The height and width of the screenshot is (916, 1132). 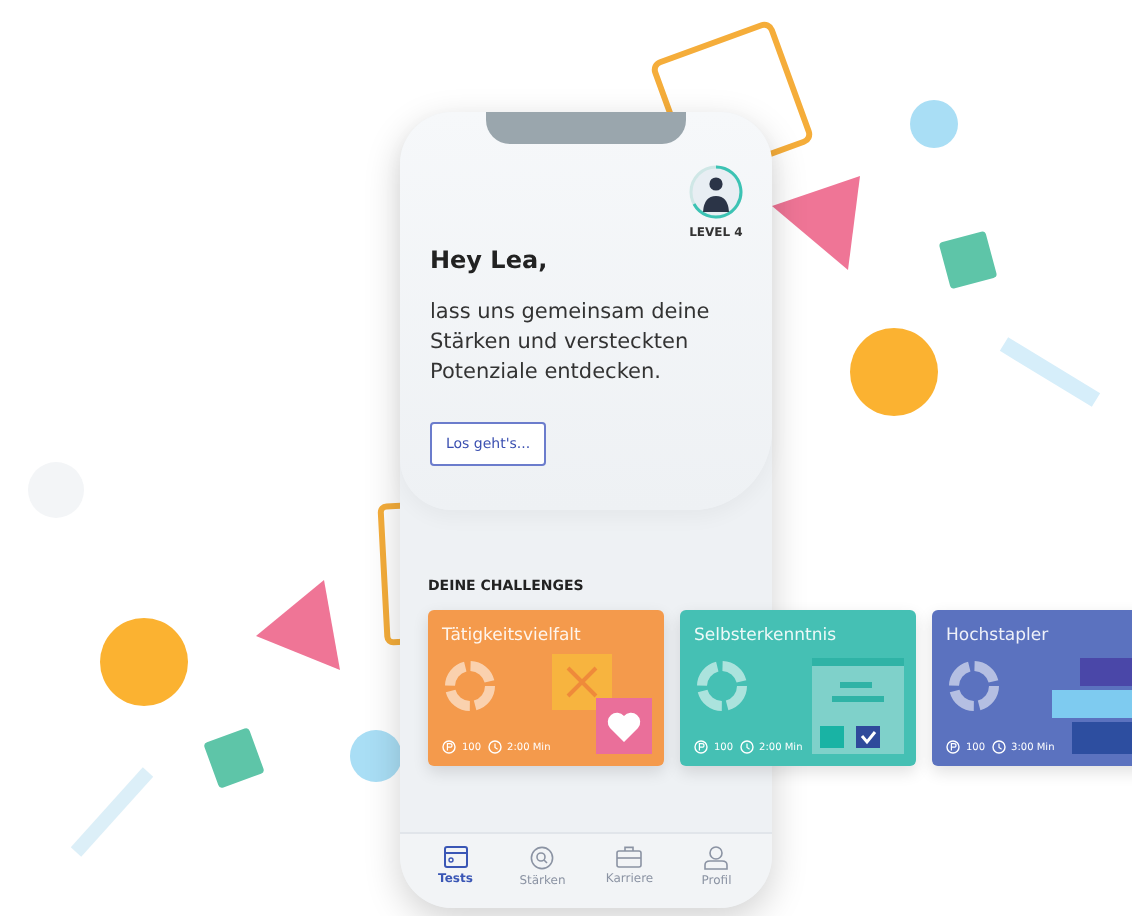 What do you see at coordinates (716, 192) in the screenshot?
I see `avatar-icon` at bounding box center [716, 192].